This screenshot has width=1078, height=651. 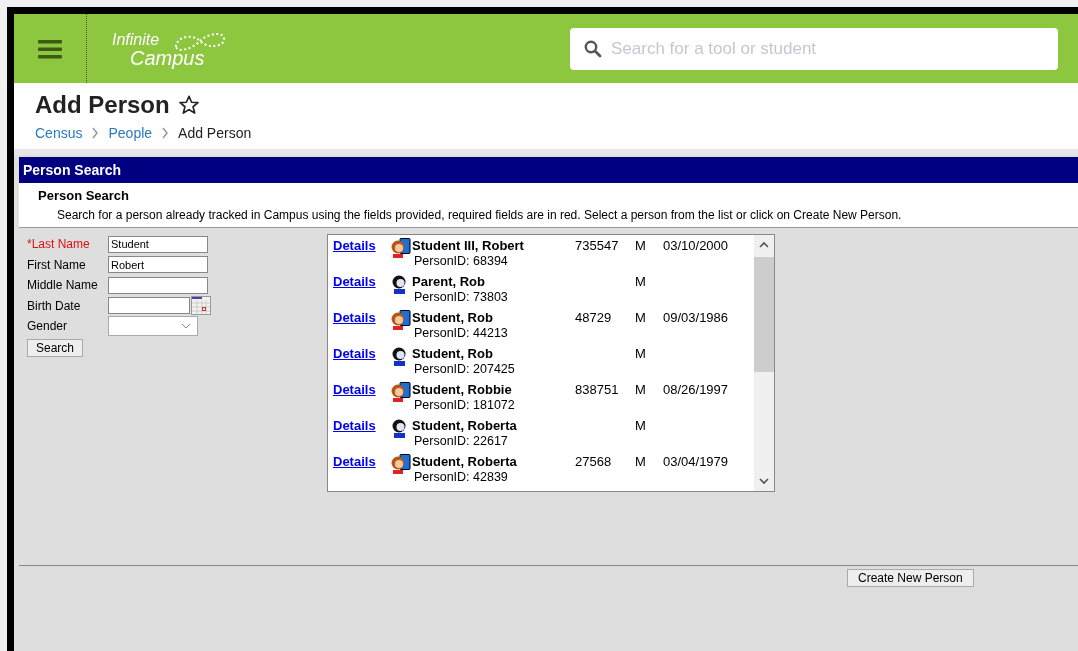 I want to click on birth-date: 08/26/1997, so click(x=696, y=389).